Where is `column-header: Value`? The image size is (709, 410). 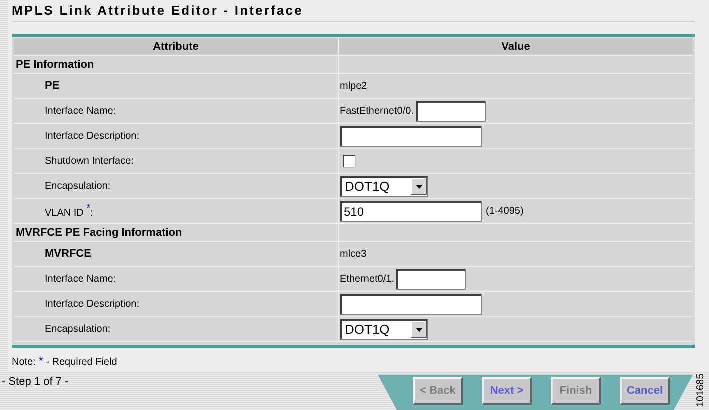 column-header: Value is located at coordinates (515, 47).